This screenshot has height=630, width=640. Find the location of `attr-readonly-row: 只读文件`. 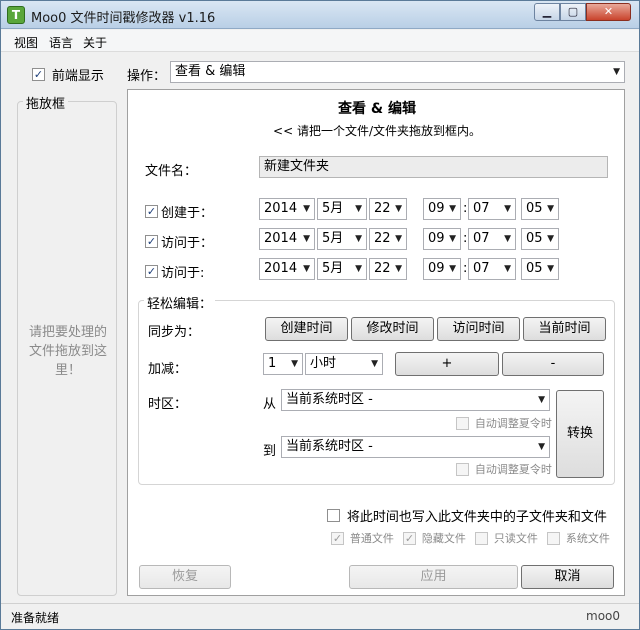

attr-readonly-row: 只读文件 is located at coordinates (506, 538).